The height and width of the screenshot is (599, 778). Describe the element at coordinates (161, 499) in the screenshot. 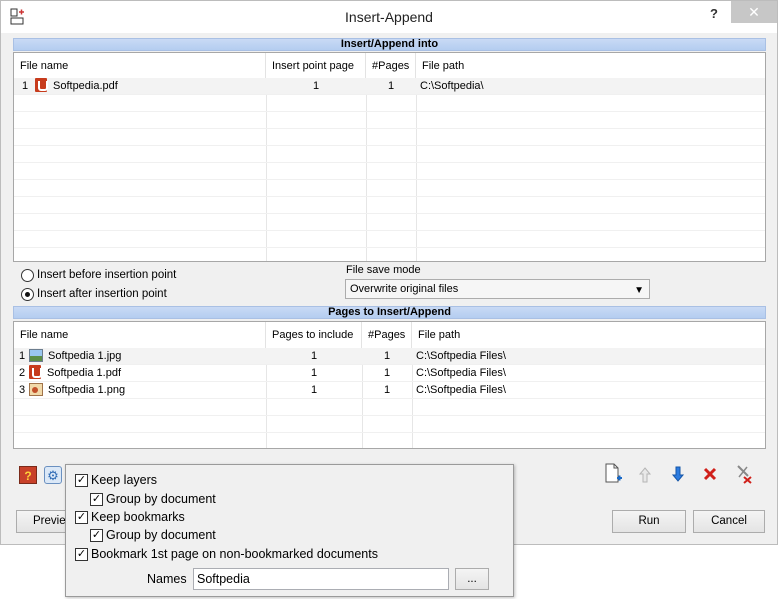

I see `group-by-document-layers-label: Group by document` at that location.